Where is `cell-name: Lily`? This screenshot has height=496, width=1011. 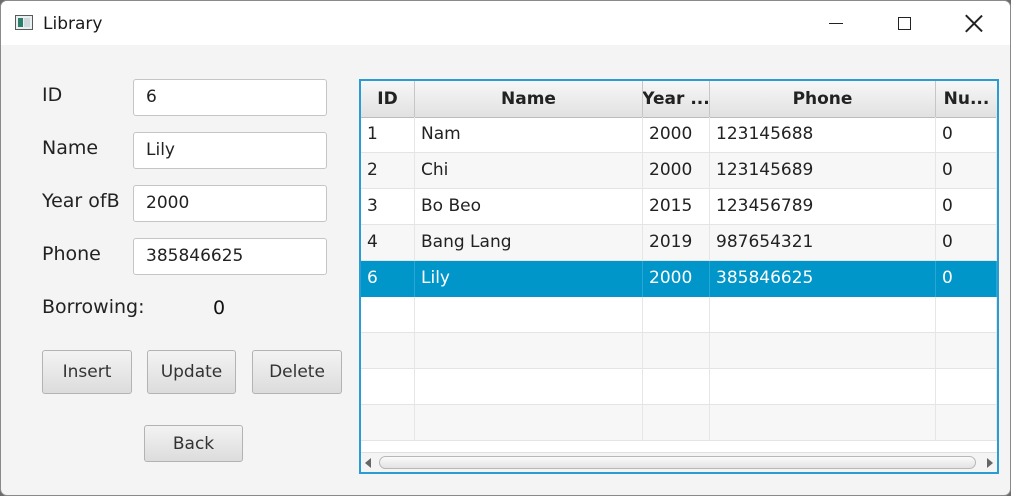
cell-name: Lily is located at coordinates (529, 279).